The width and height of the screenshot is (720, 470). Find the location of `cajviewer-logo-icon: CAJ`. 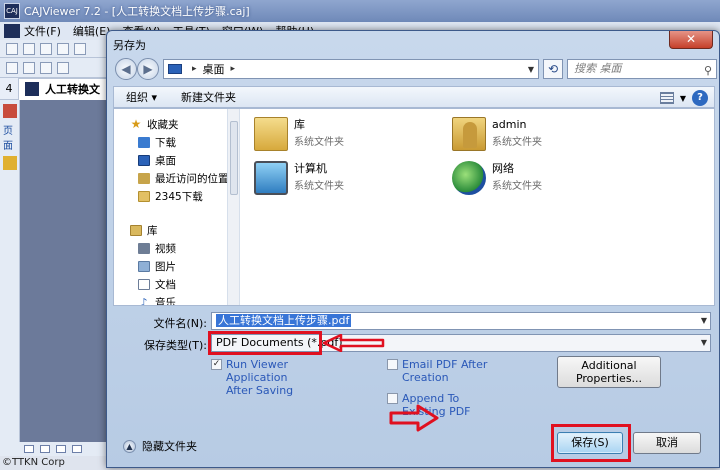

cajviewer-logo-icon: CAJ is located at coordinates (12, 11).